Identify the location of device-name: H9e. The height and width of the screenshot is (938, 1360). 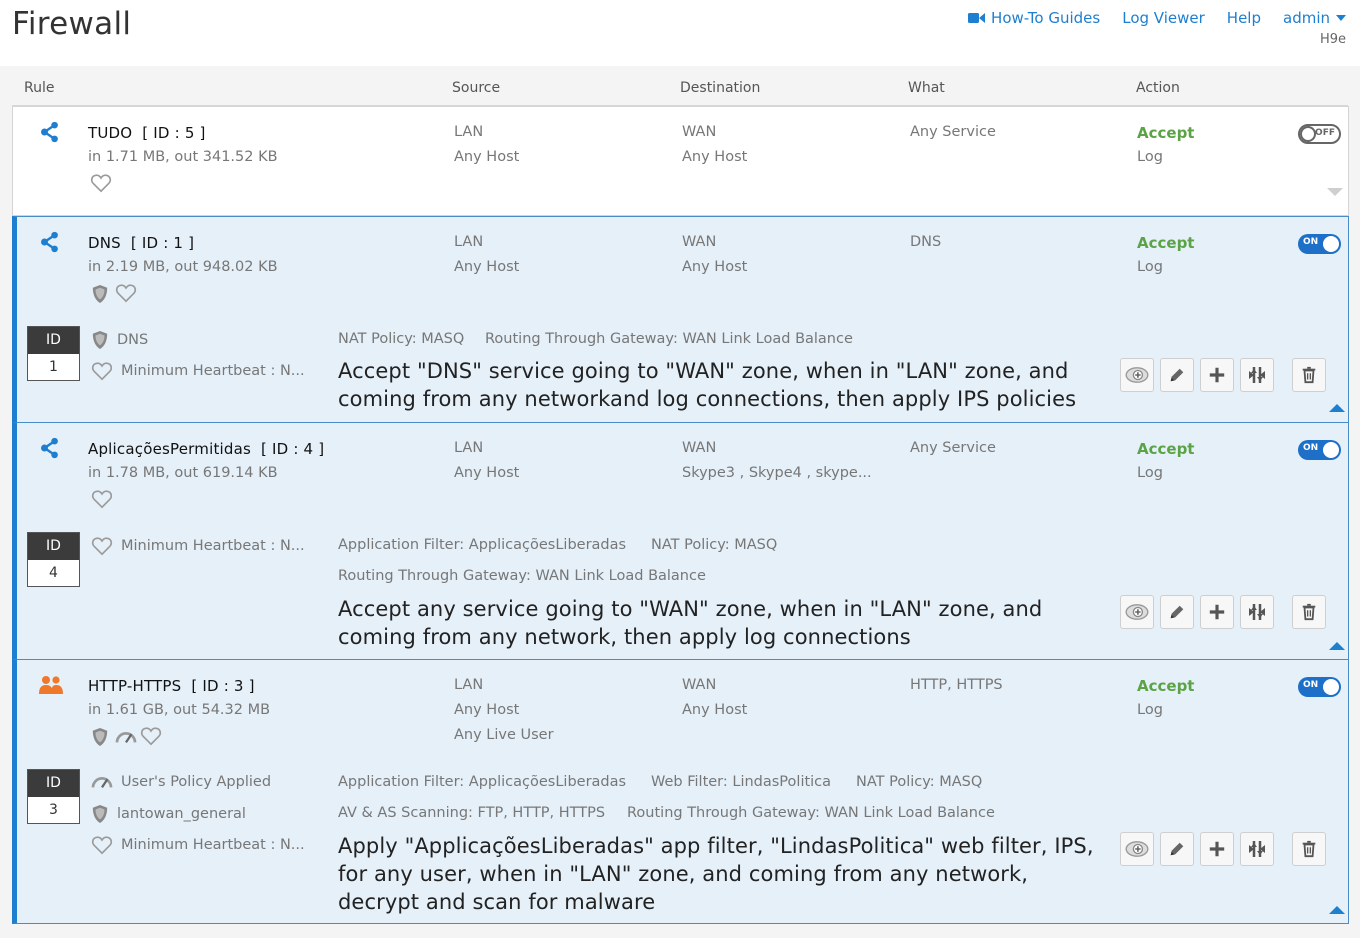
(1332, 39).